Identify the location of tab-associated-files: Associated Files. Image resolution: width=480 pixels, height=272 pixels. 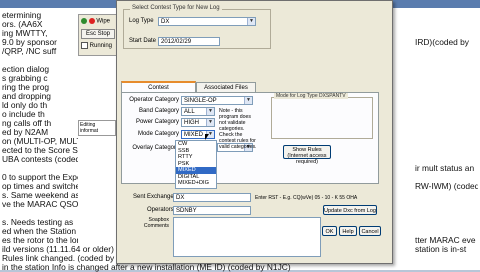
(226, 87).